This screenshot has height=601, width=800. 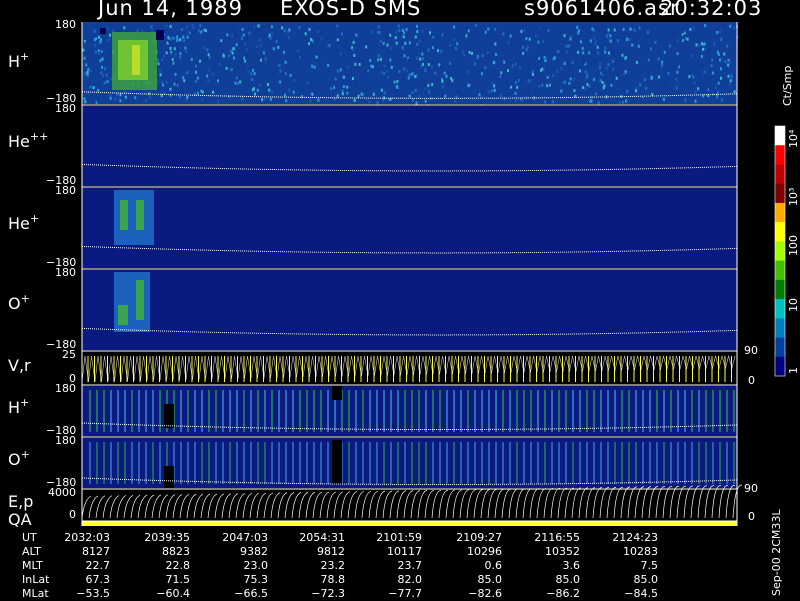 I want to click on enhancement-patch, so click(x=140, y=300).